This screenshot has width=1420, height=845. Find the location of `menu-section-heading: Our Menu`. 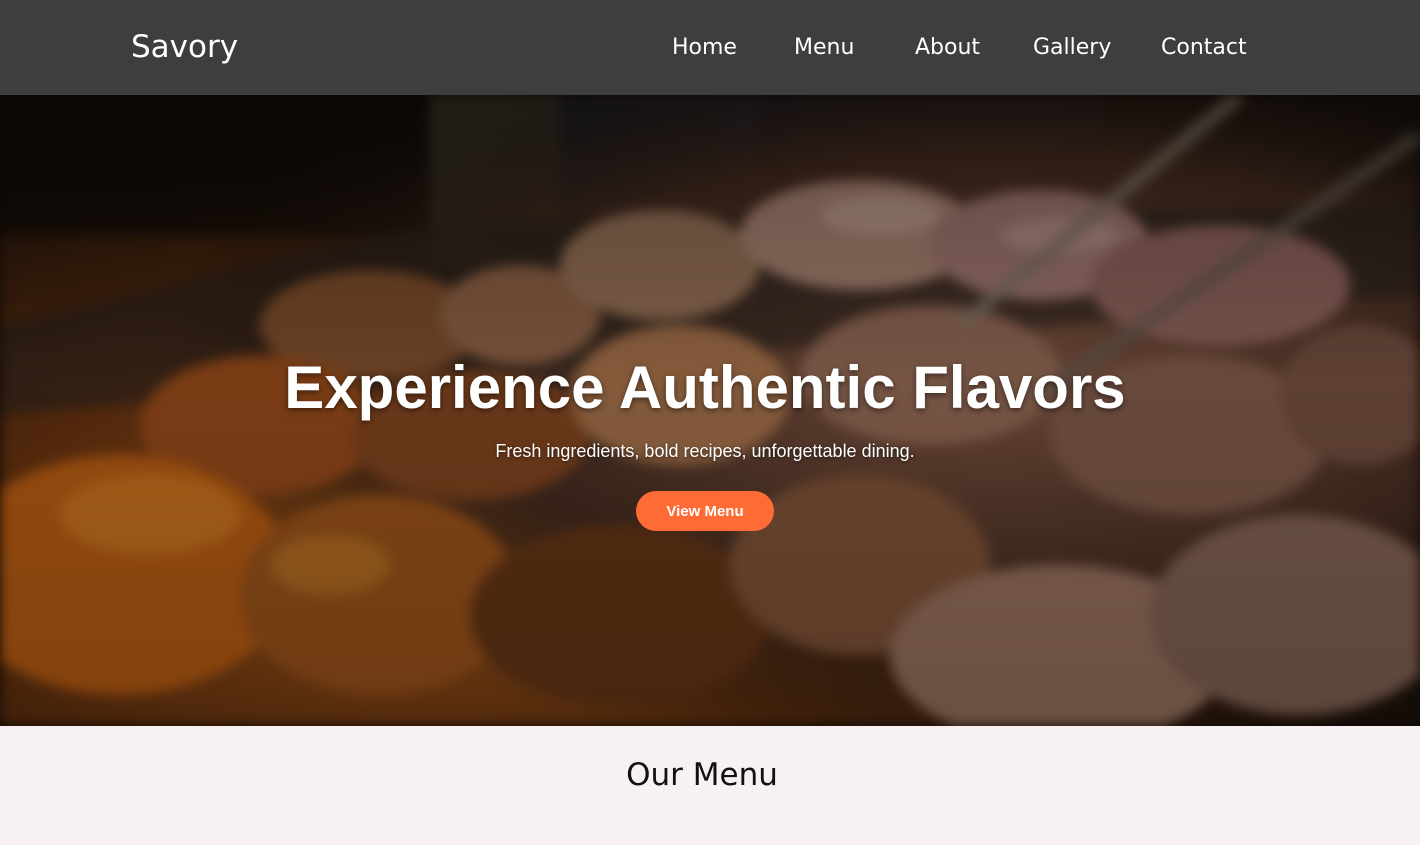

menu-section-heading: Our Menu is located at coordinates (702, 775).